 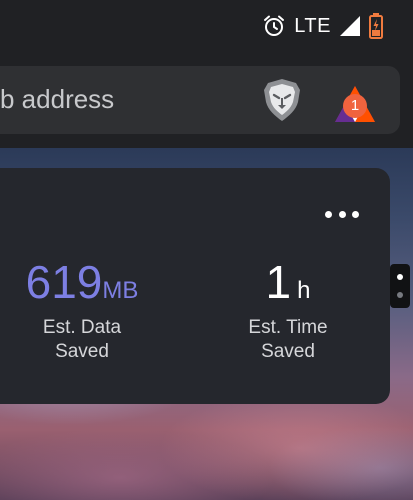 I want to click on time-saved-stat: 1h Est. Time Saved, so click(x=288, y=310).